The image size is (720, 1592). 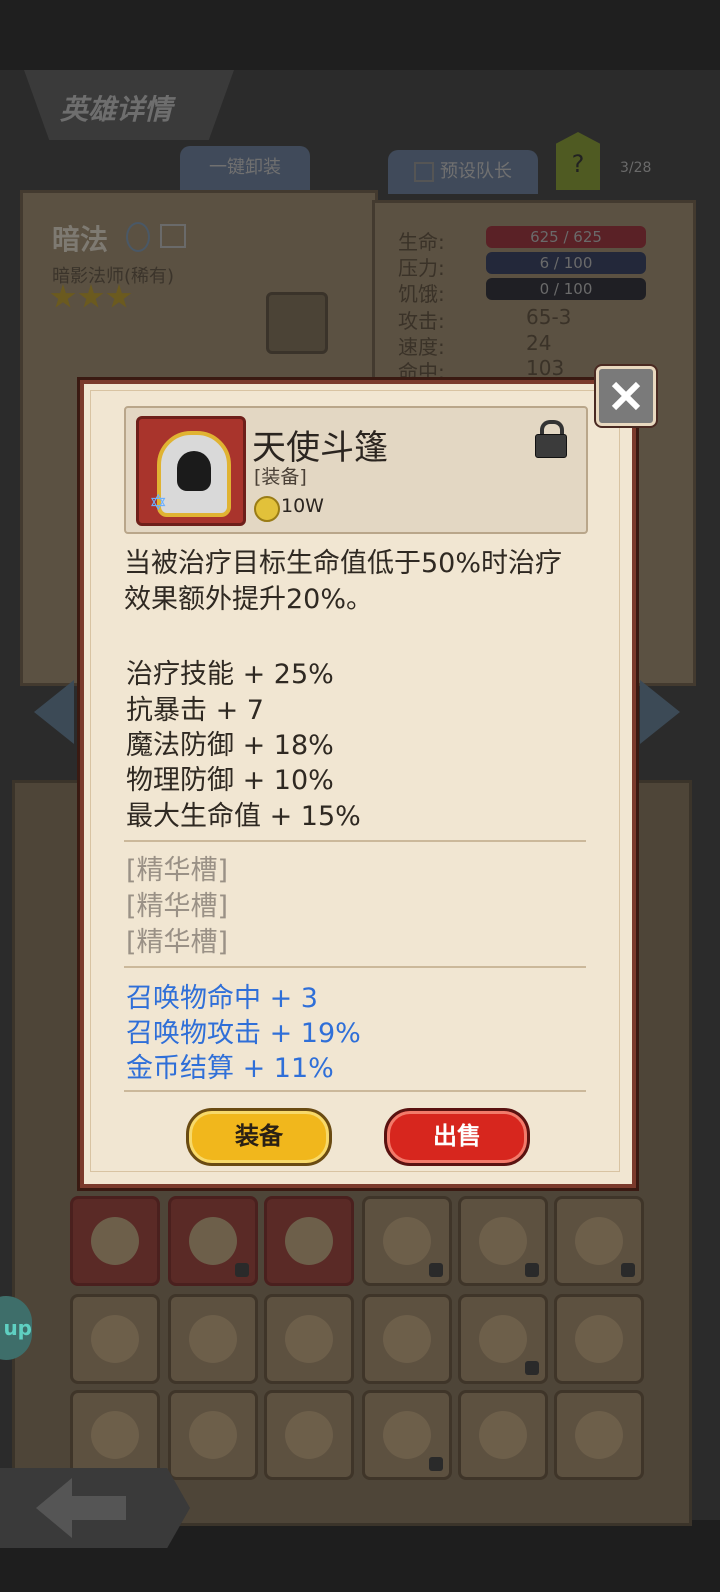 I want to click on item-price: 10W, so click(x=302, y=506).